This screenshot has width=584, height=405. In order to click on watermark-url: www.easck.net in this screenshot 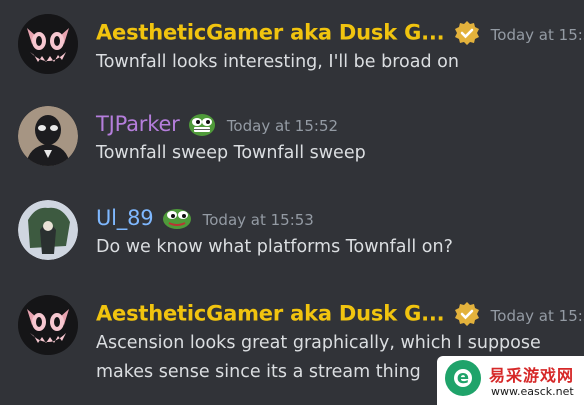, I will do `click(532, 391)`.